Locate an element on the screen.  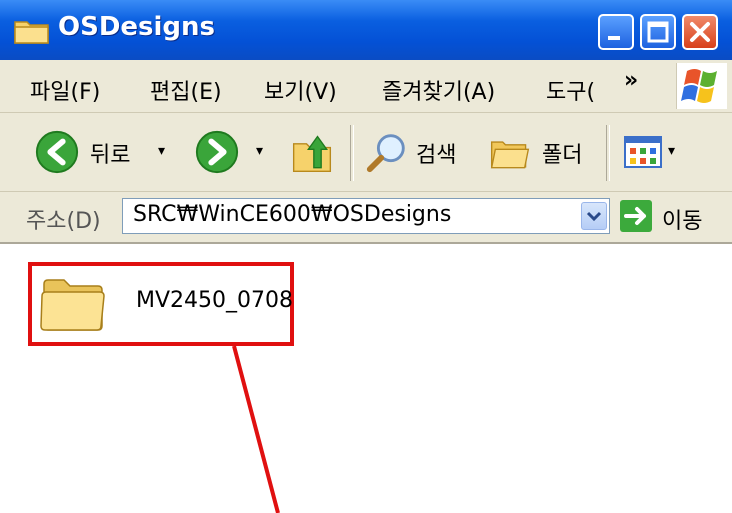
address-input is located at coordinates (353, 214).